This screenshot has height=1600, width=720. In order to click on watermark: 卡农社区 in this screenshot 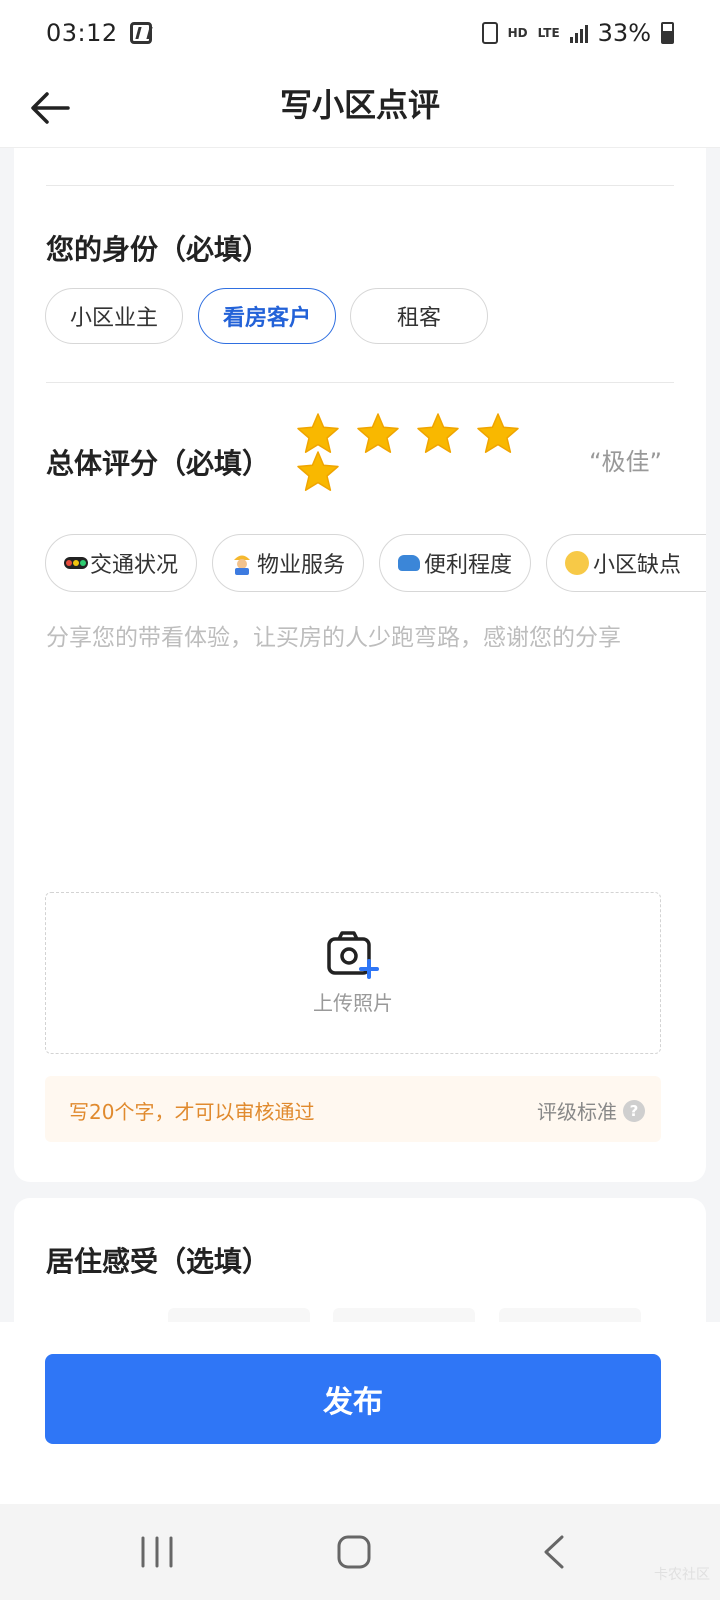, I will do `click(682, 1575)`.